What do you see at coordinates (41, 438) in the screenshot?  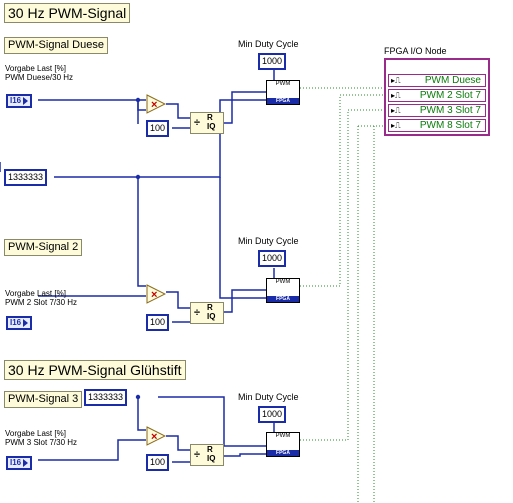 I see `input-label-s3: Vorgabe Last [%] PWM 3 Slot 7/30 Hz` at bounding box center [41, 438].